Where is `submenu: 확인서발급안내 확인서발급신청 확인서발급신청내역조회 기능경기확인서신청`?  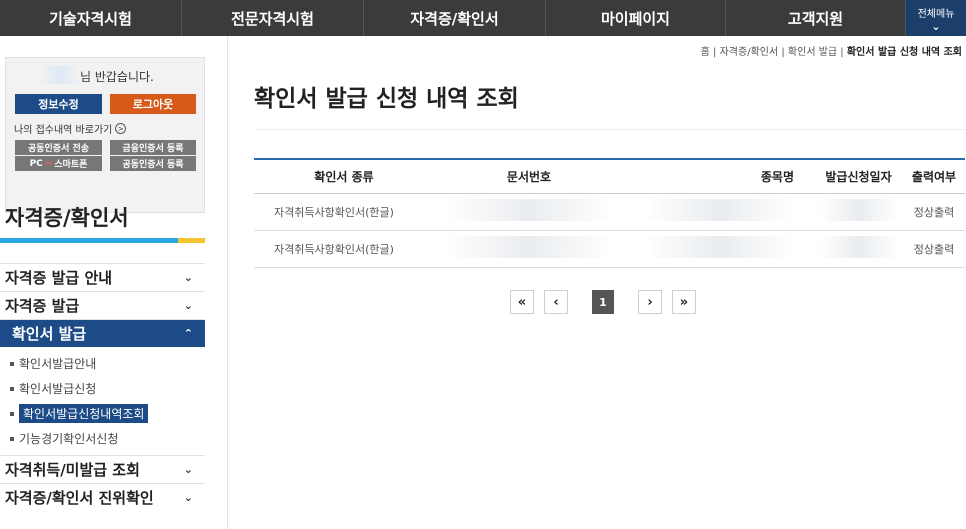 submenu: 확인서발급안내 확인서발급신청 확인서발급신청내역조회 기능경기확인서신청 is located at coordinates (102, 401).